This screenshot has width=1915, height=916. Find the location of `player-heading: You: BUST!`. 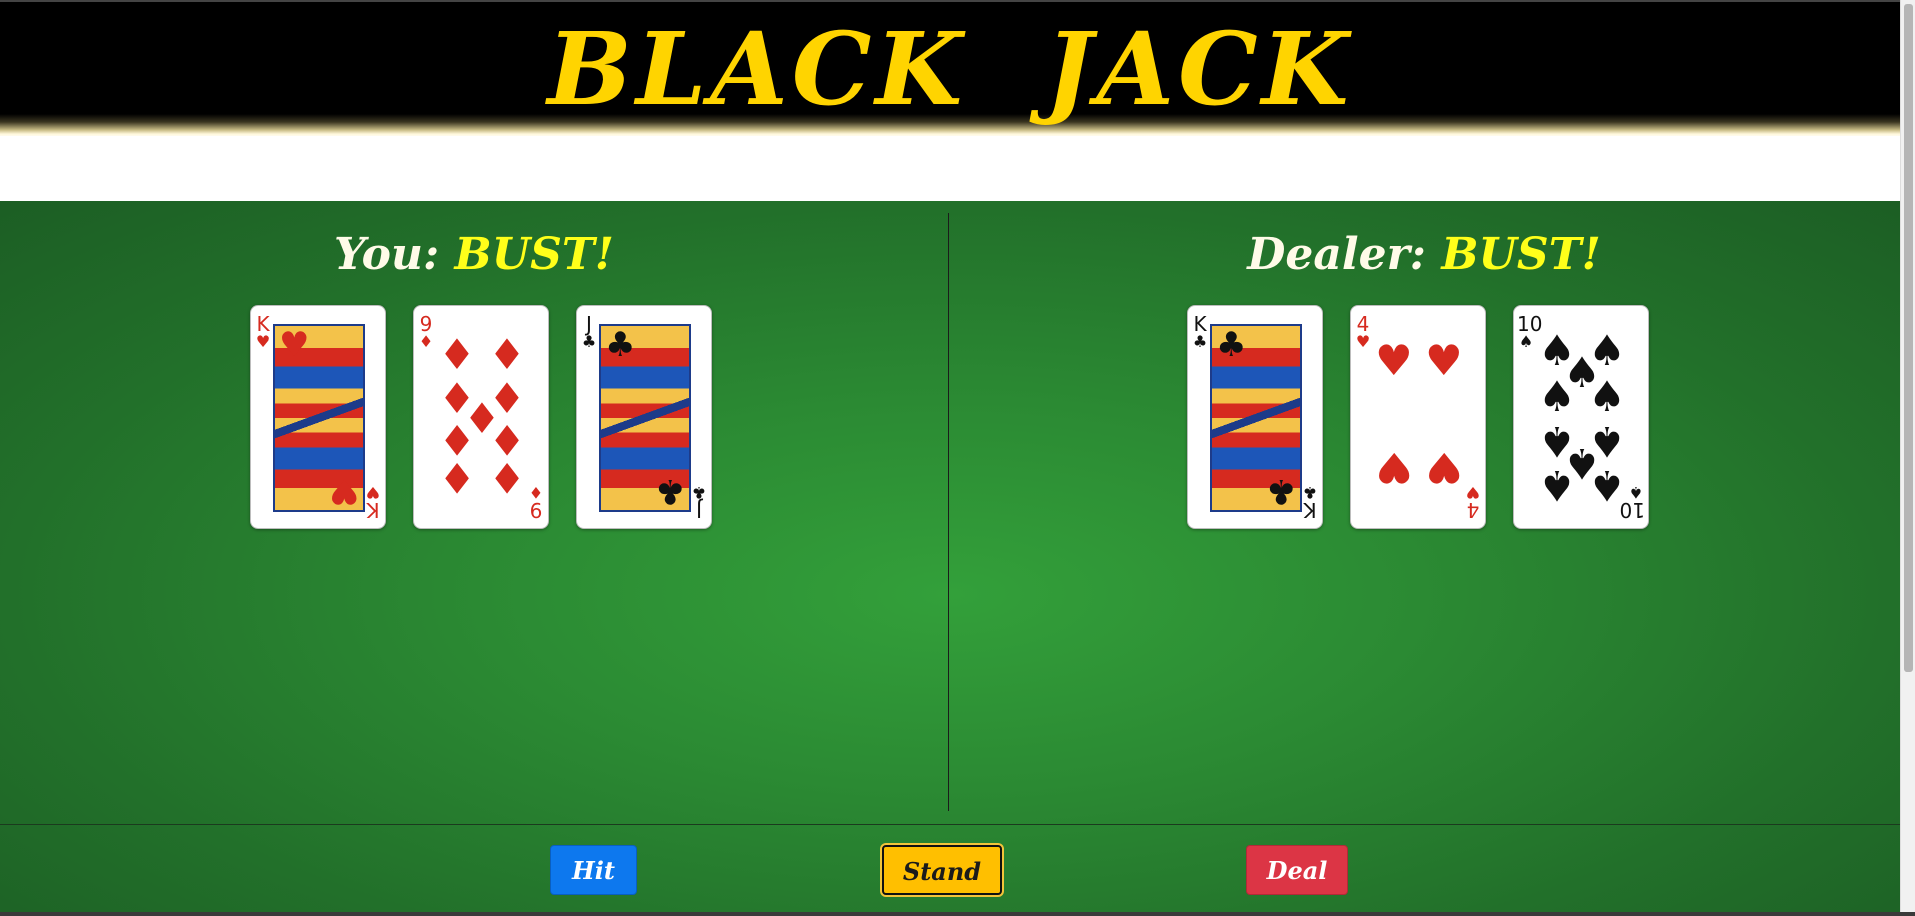

player-heading: You: BUST! is located at coordinates (474, 255).